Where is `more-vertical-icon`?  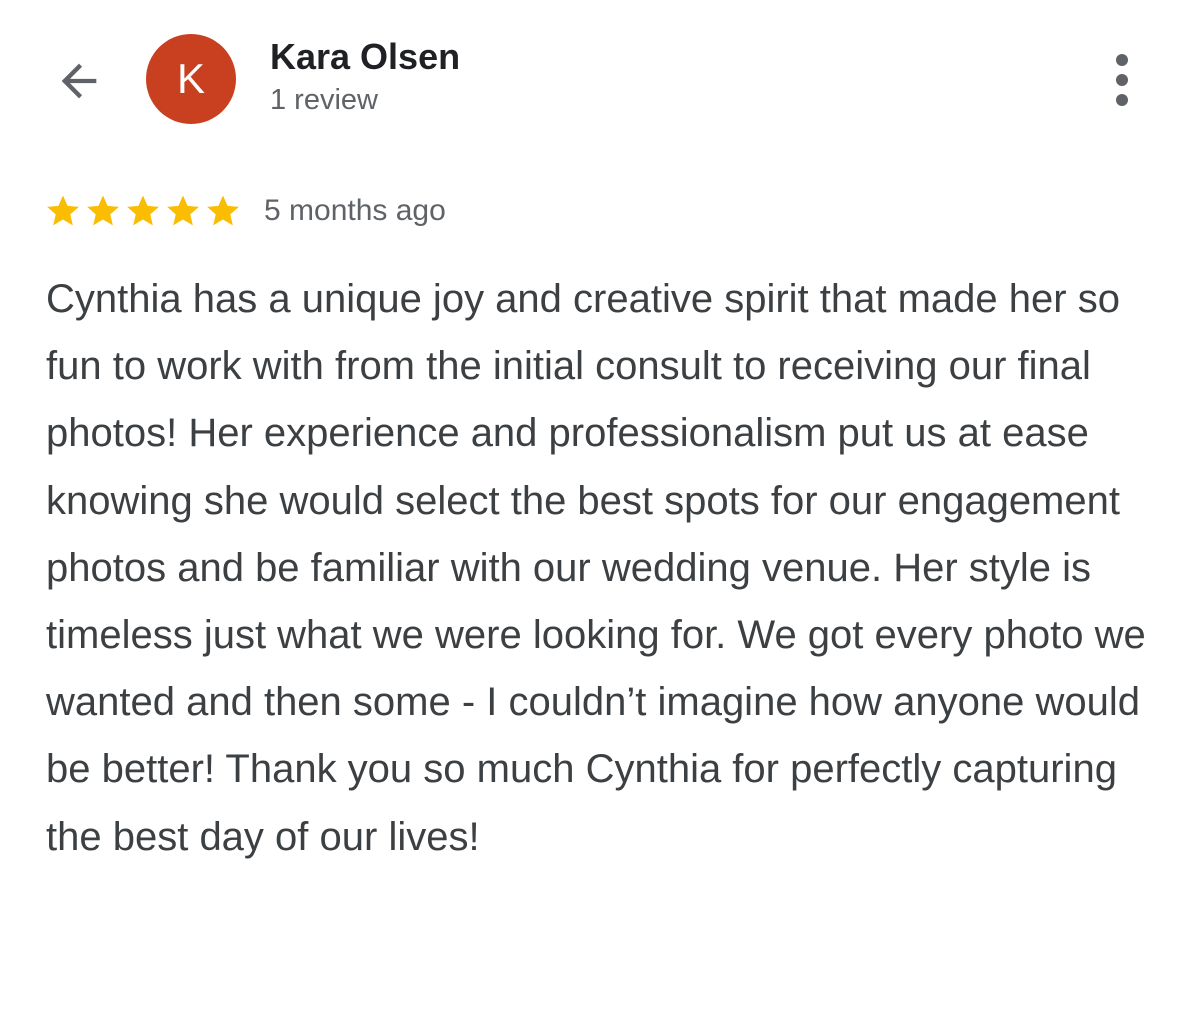 more-vertical-icon is located at coordinates (1122, 60).